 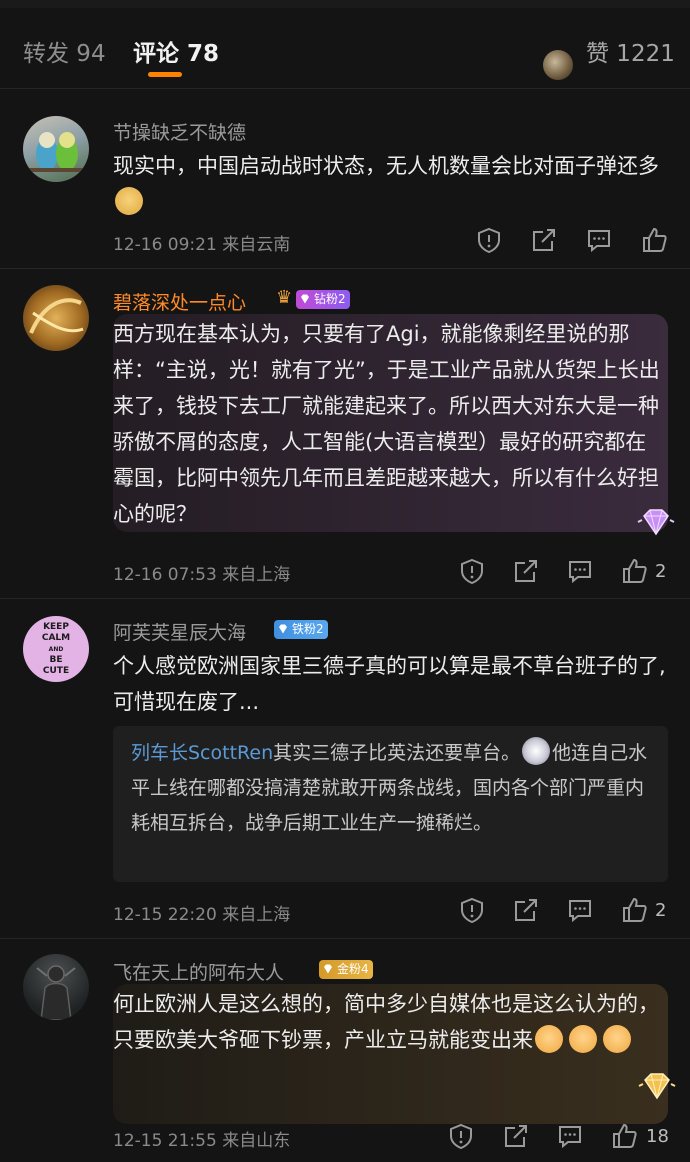 What do you see at coordinates (56, 992) in the screenshot?
I see `armored-knight-avatar-image` at bounding box center [56, 992].